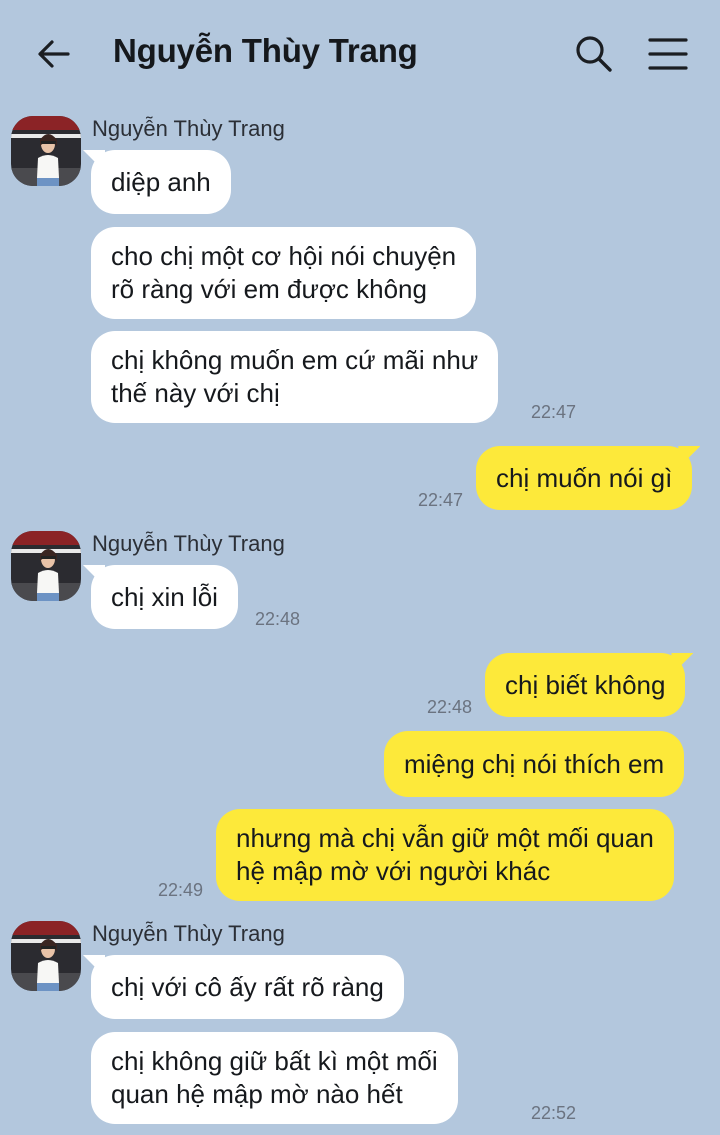 This screenshot has width=720, height=1135. Describe the element at coordinates (195, 393) in the screenshot. I see `message-text: thế này với chị` at that location.